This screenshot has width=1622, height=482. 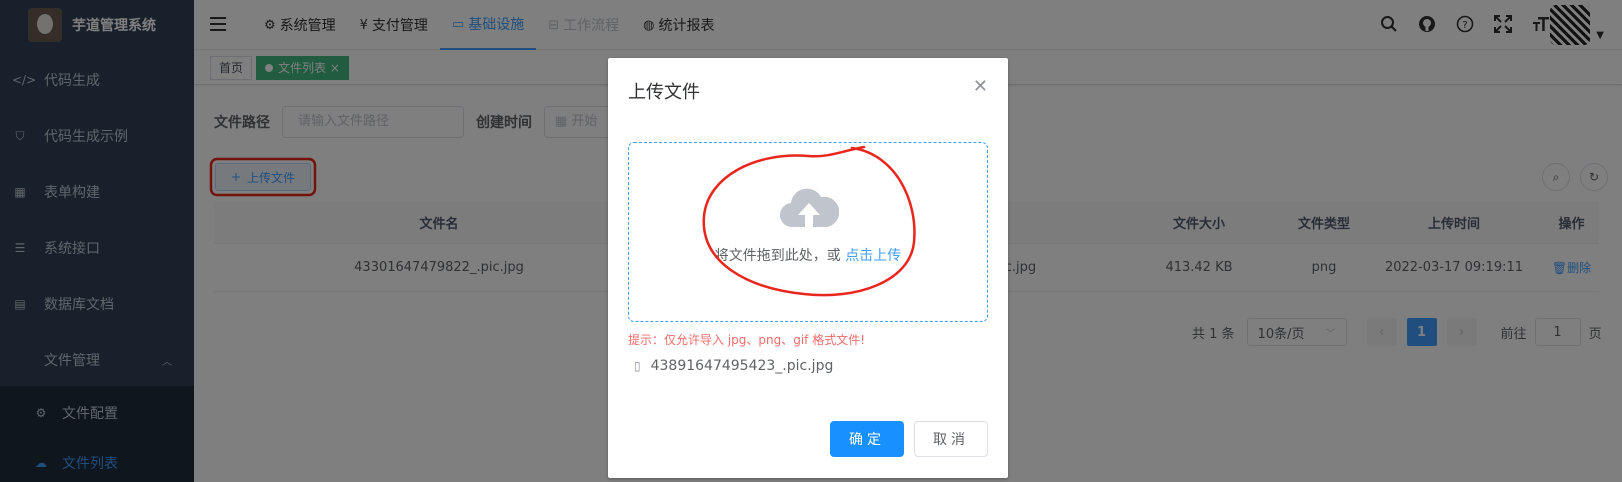 What do you see at coordinates (742, 366) in the screenshot?
I see `upload-file-name: 43891647495423_.pic.jpg` at bounding box center [742, 366].